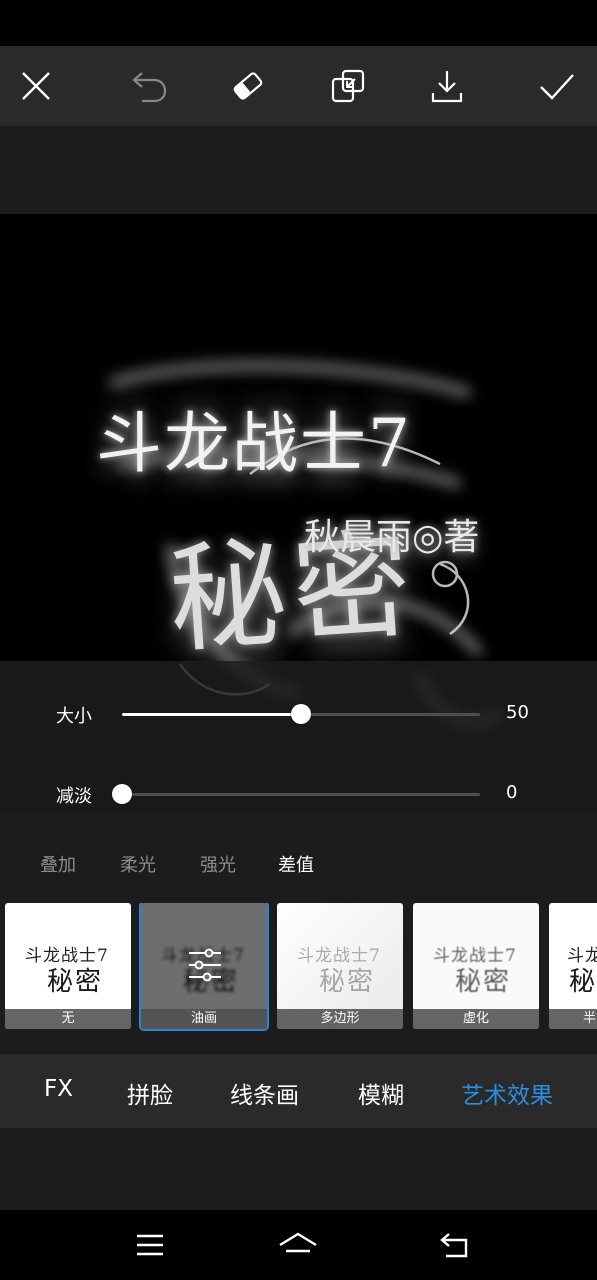 This screenshot has width=597, height=1280. I want to click on download-button, so click(447, 86).